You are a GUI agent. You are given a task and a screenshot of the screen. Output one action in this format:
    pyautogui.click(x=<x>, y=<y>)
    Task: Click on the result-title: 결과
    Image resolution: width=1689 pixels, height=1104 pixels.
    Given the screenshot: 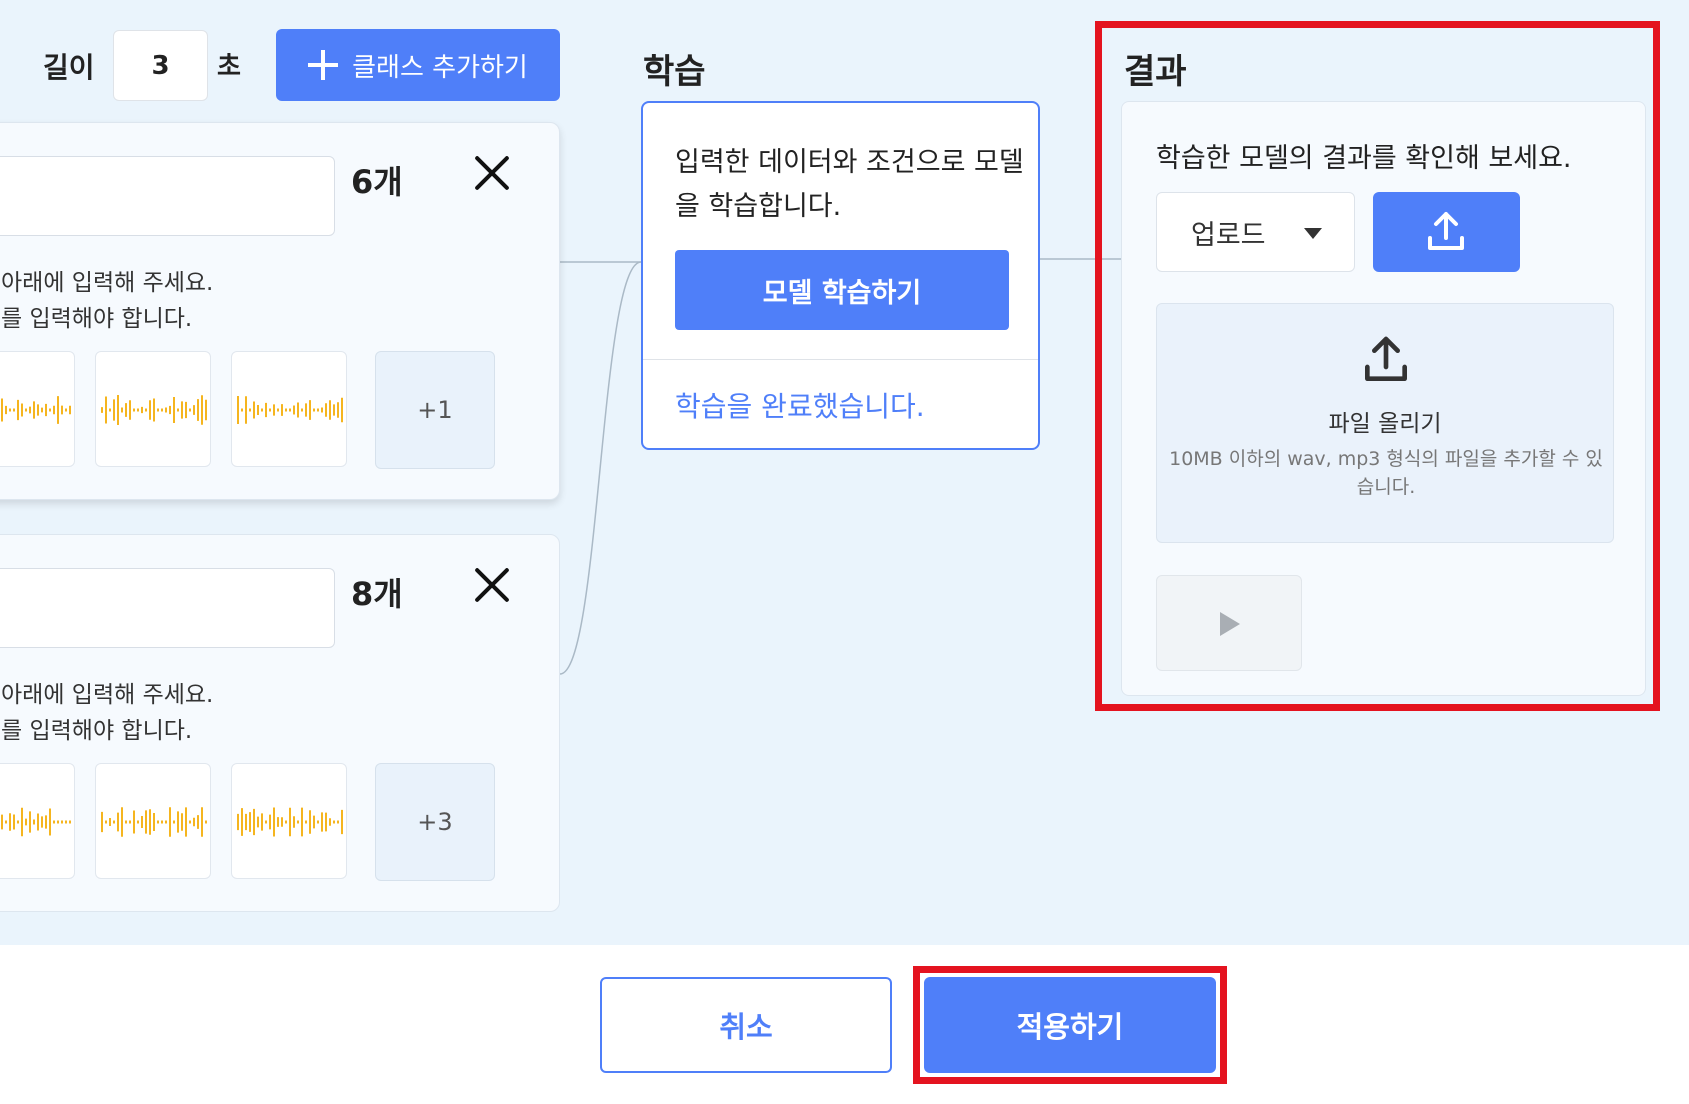 What is the action you would take?
    pyautogui.click(x=1155, y=72)
    